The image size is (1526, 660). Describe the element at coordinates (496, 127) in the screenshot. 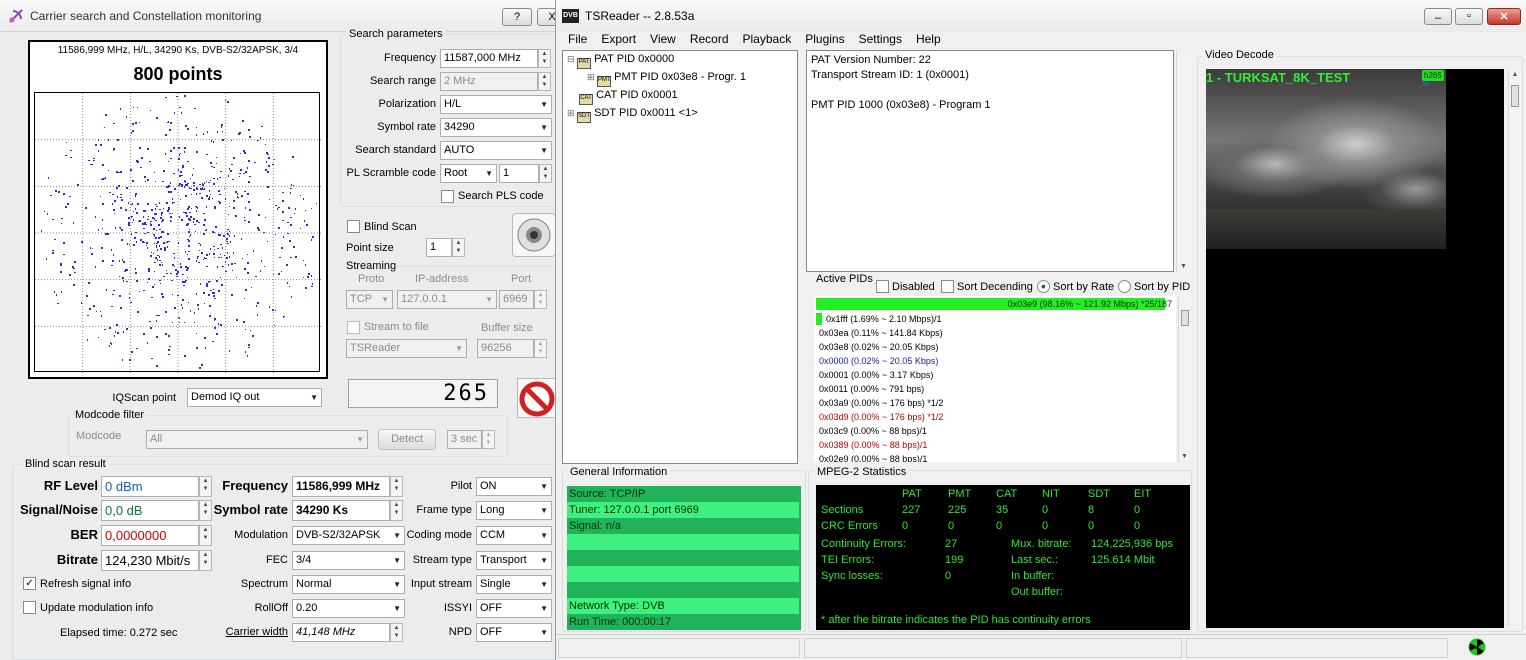

I see `symbol-rate-select: 34290` at that location.